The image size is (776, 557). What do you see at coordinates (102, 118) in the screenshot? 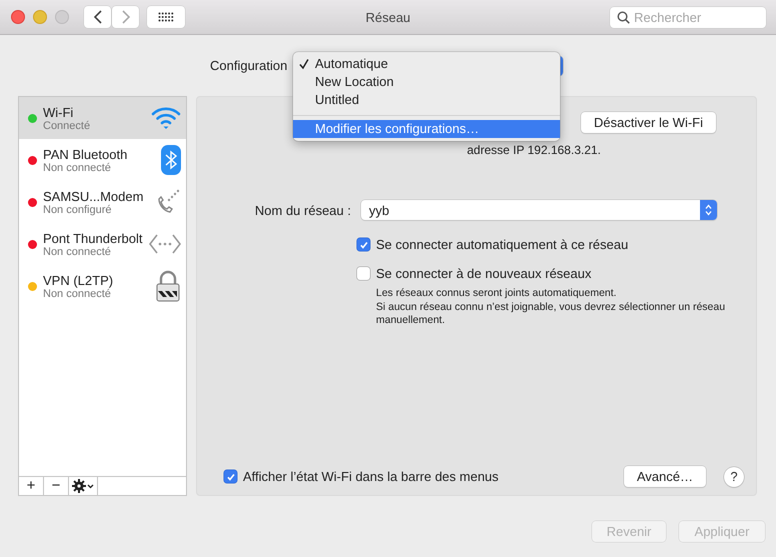
I see `service-item: Wi-Fi Connecté` at bounding box center [102, 118].